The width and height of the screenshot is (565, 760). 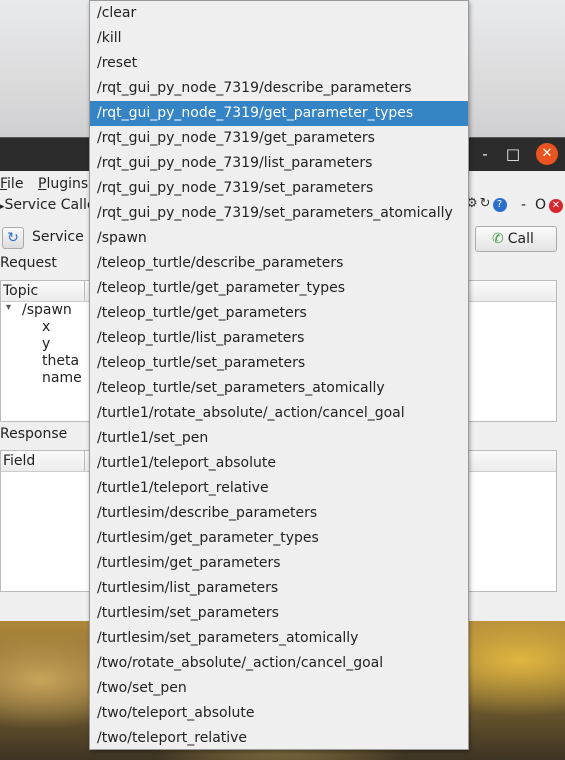 What do you see at coordinates (279, 313) in the screenshot?
I see `dropdown-item: /teleop_turtle/get_parameters` at bounding box center [279, 313].